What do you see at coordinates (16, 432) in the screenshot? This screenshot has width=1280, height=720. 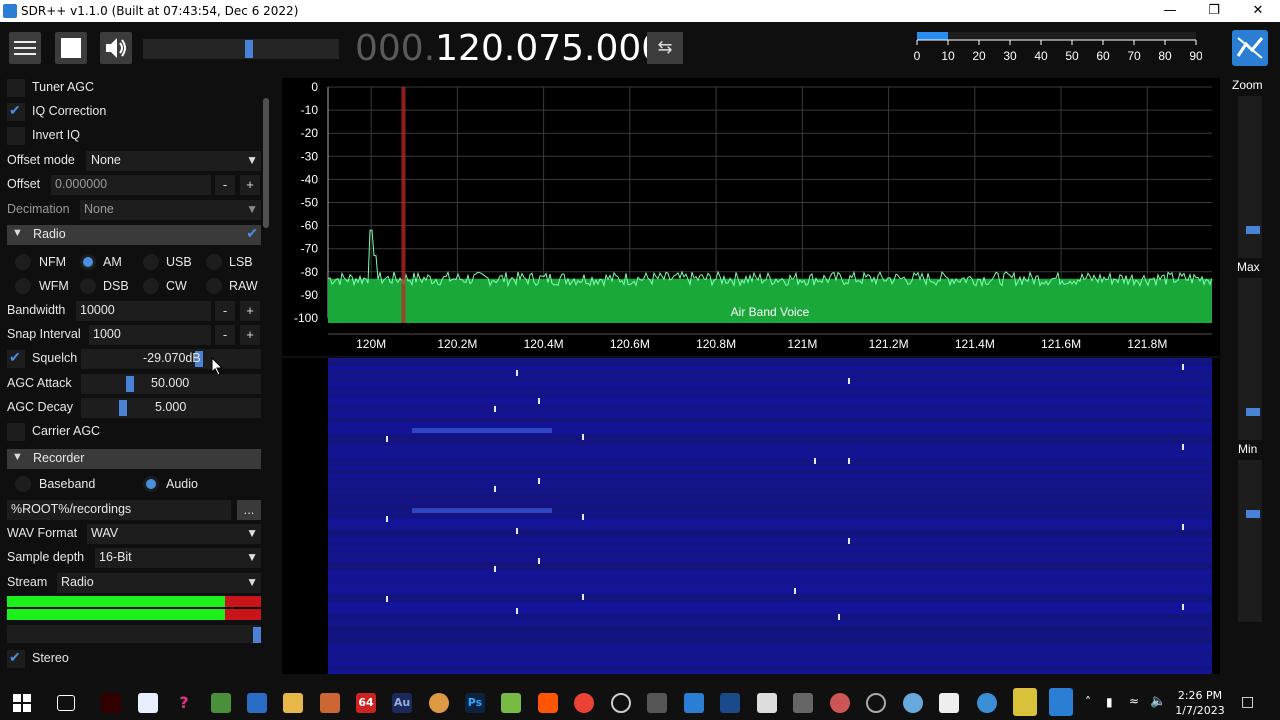 I see `carrier-agc-checkbox` at bounding box center [16, 432].